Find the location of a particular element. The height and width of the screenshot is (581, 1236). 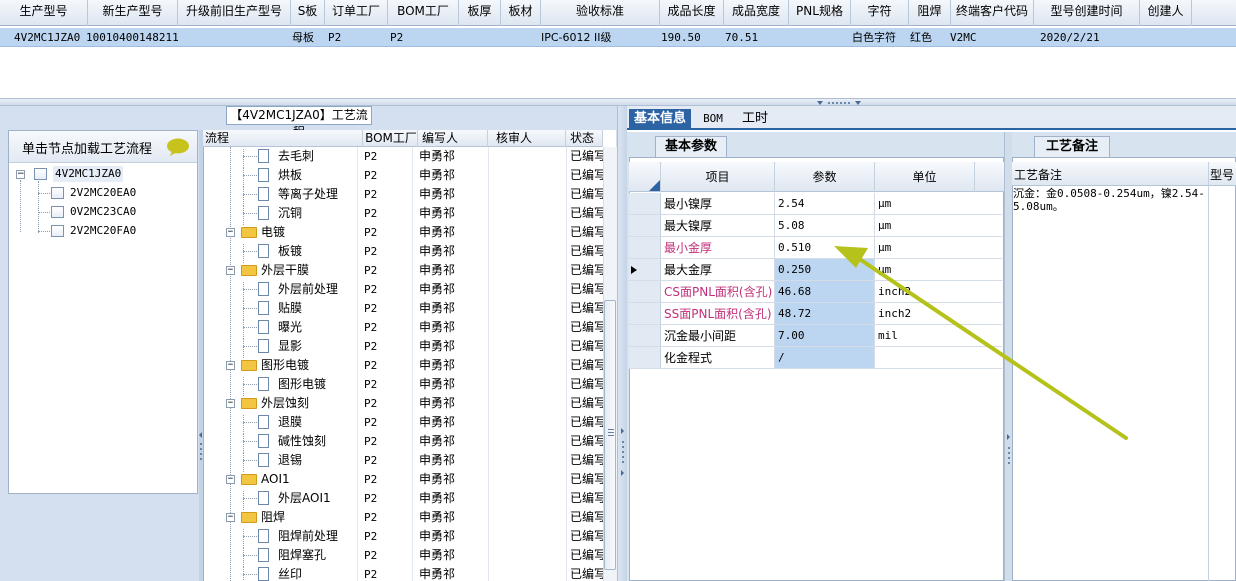

col-header: 核审人 is located at coordinates (527, 138).